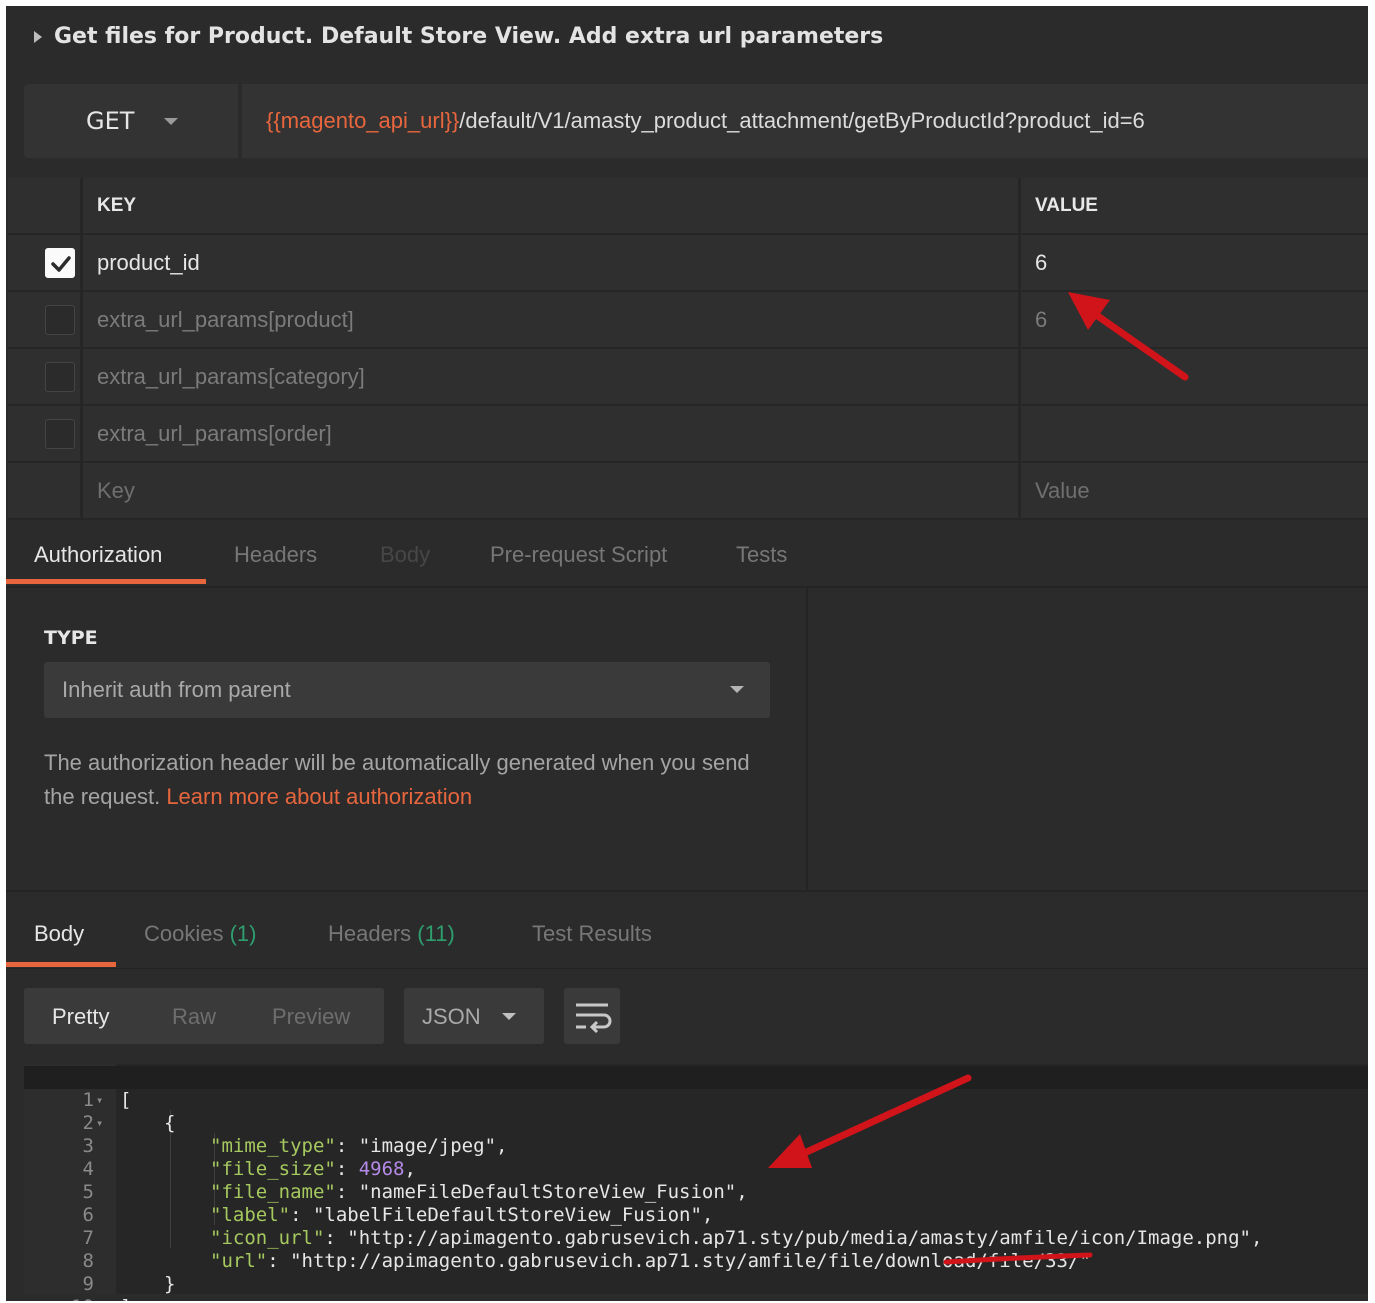 The width and height of the screenshot is (1375, 1303). What do you see at coordinates (696, 1272) in the screenshot?
I see `code-line: 9}` at bounding box center [696, 1272].